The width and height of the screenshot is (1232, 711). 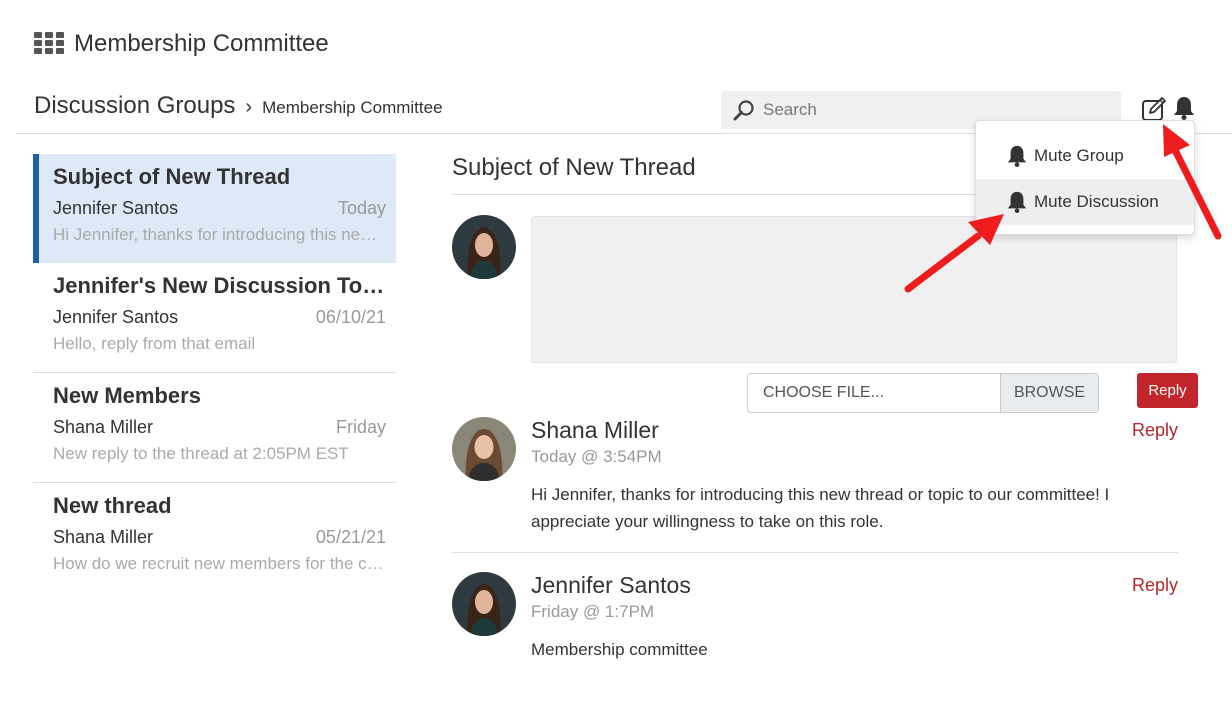 I want to click on reply-textarea, so click(x=854, y=289).